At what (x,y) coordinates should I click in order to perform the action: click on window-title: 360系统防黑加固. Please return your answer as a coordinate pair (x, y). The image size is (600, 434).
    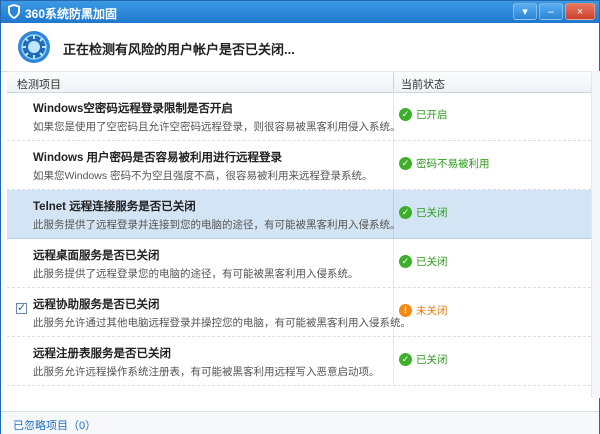
    Looking at the image, I should click on (71, 14).